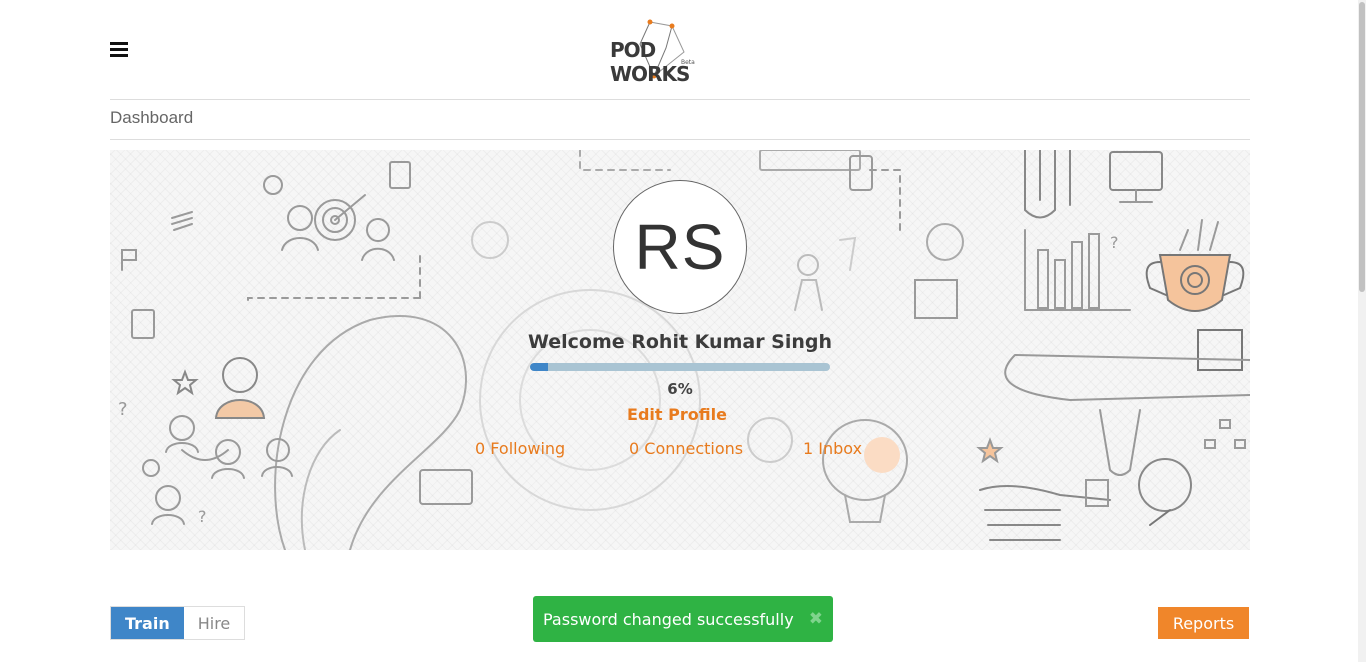 This screenshot has width=1366, height=662. Describe the element at coordinates (650, 62) in the screenshot. I see `logo-wordmark: POD WORKS` at that location.